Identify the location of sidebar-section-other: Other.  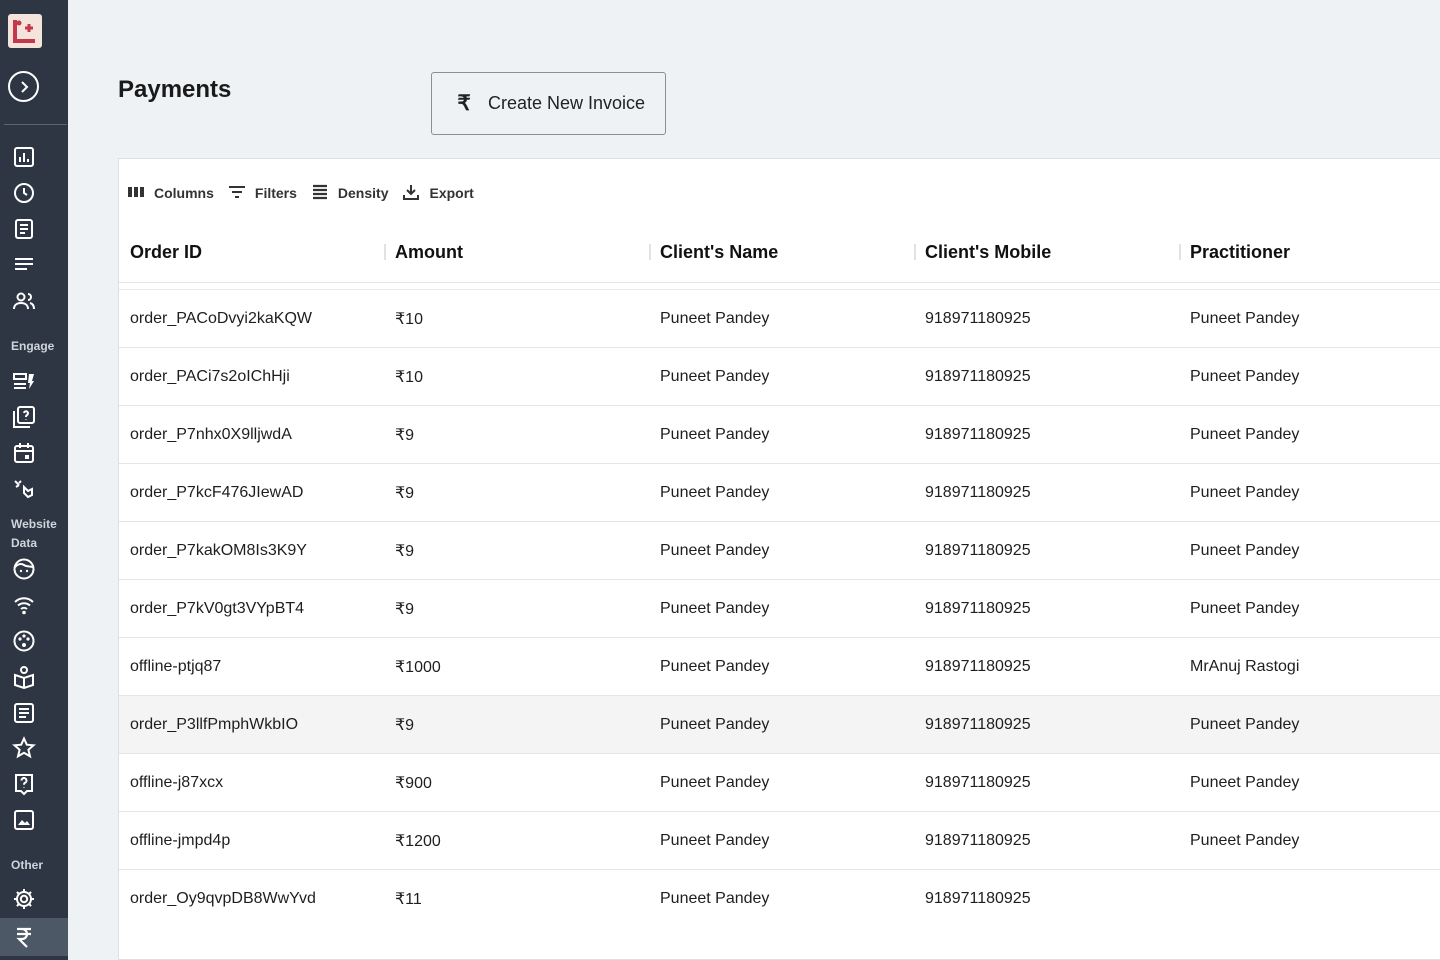
(27, 865).